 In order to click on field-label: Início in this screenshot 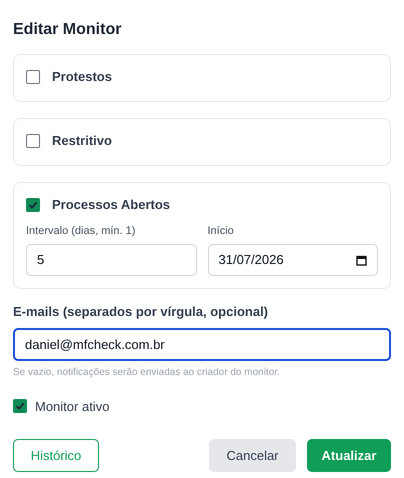, I will do `click(221, 231)`.